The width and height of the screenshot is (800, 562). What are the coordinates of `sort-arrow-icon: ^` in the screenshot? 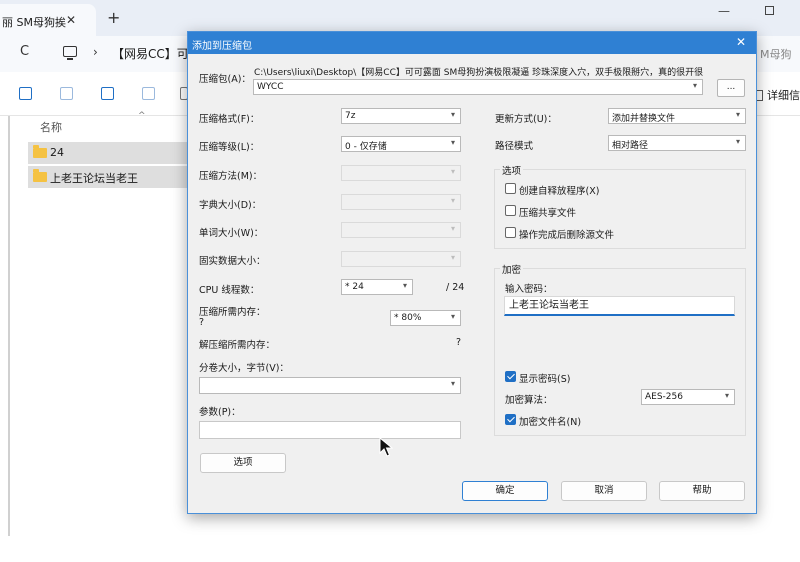 It's located at (142, 116).